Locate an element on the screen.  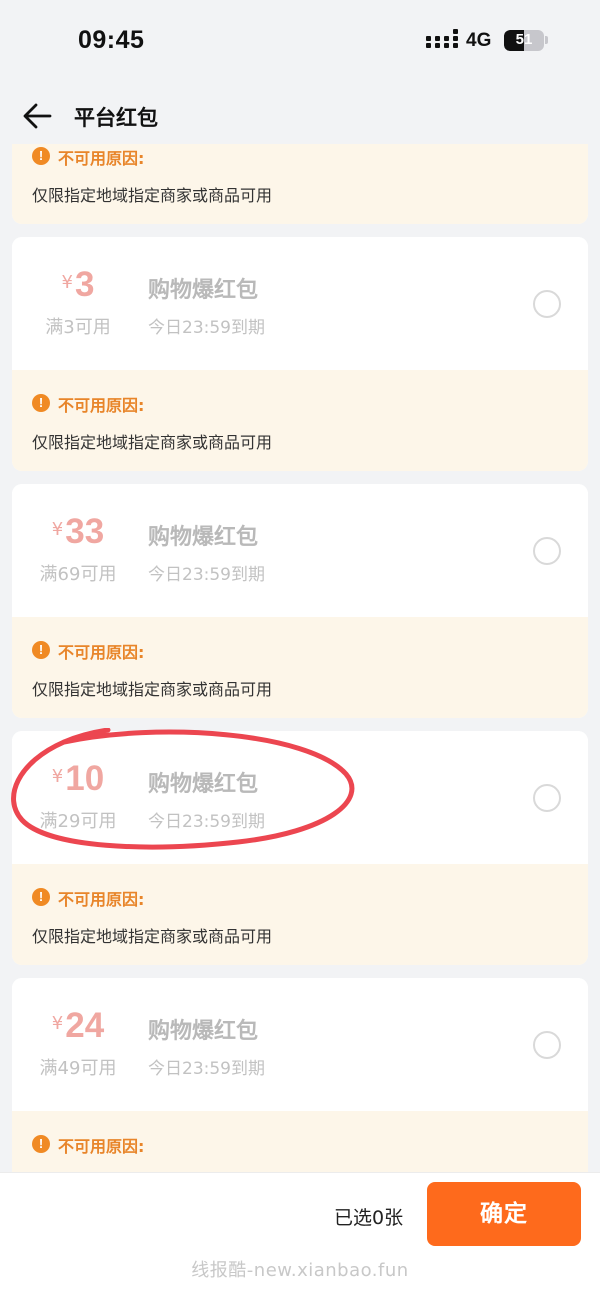
battery-tip is located at coordinates (546, 40).